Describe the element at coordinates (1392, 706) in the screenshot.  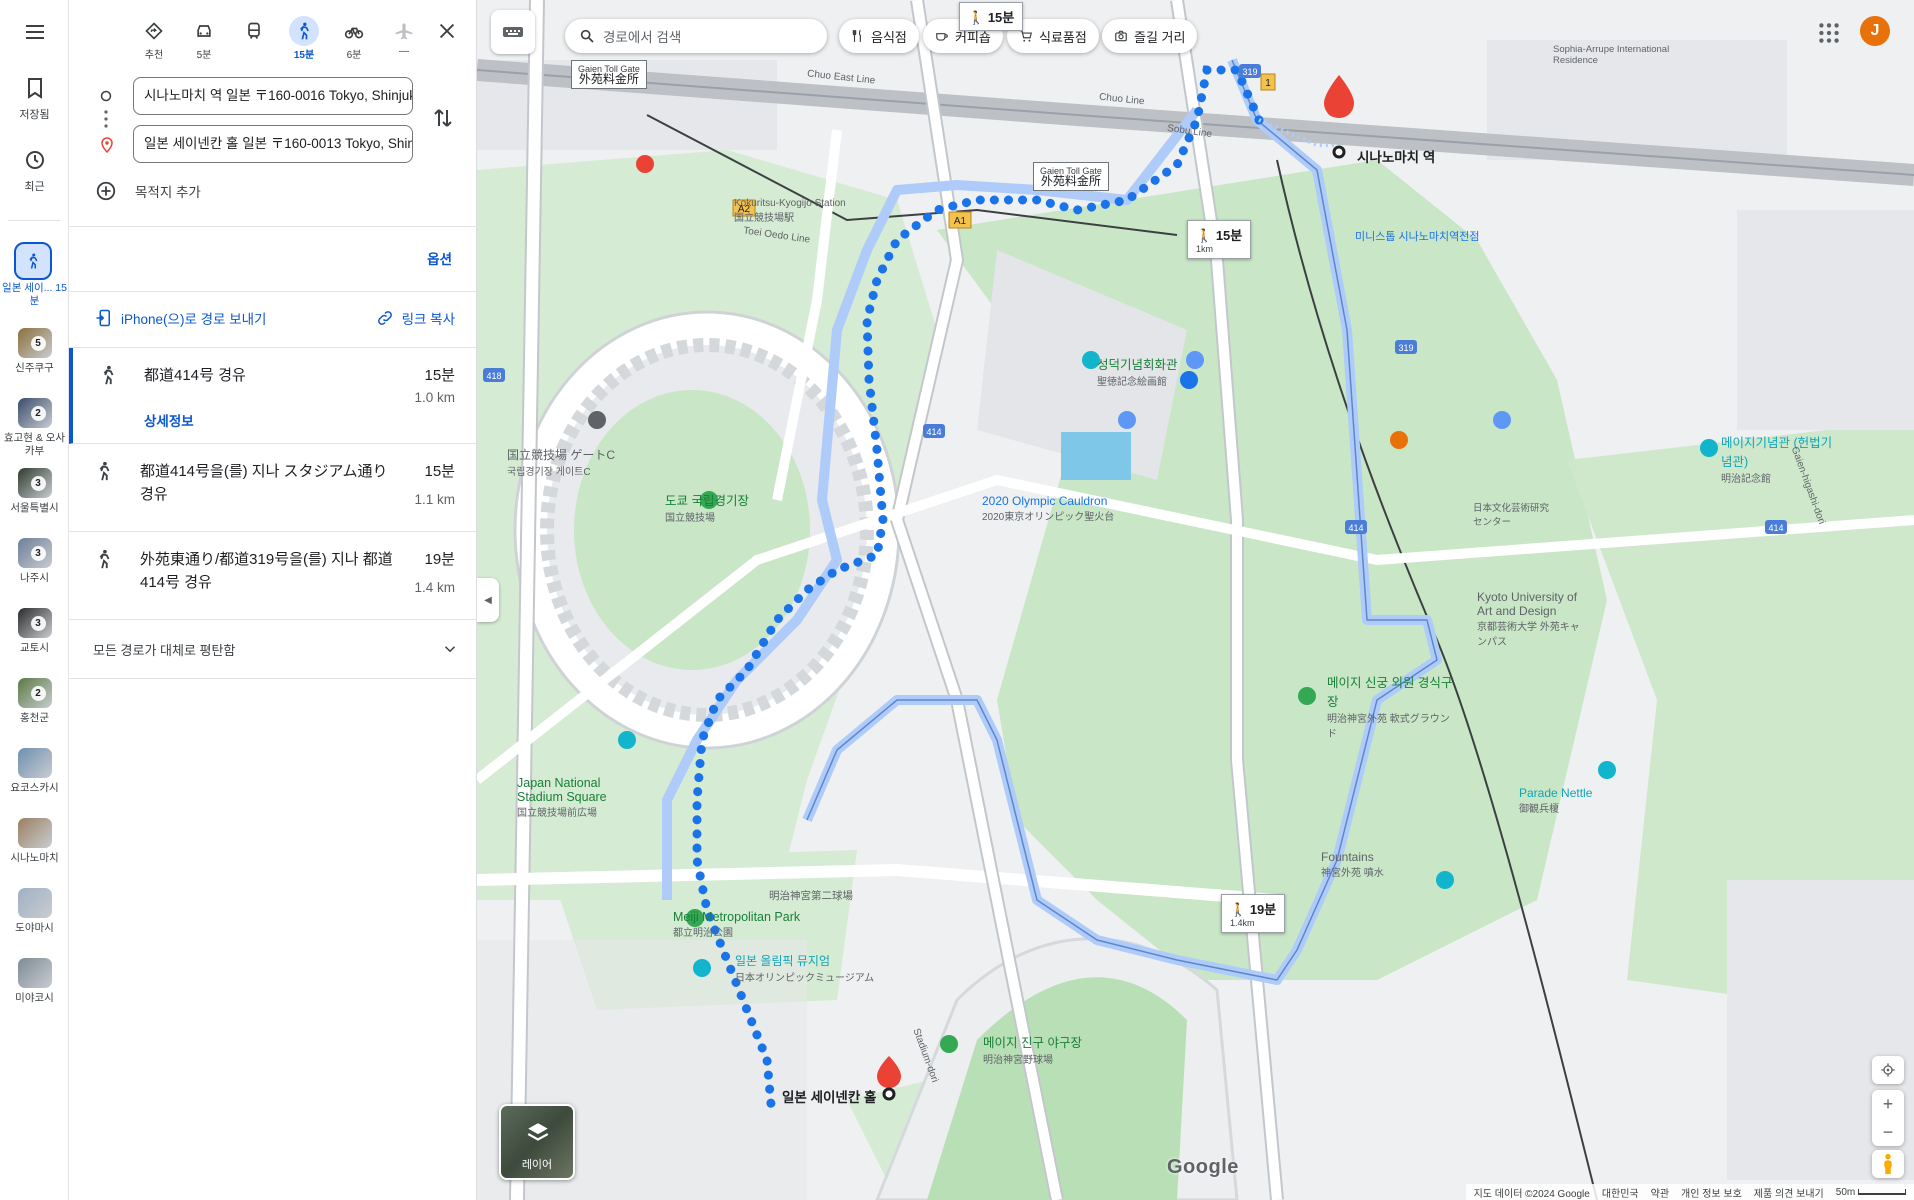
I see `gaien-field-label: 메이지 신궁 외원 경식구장 明治神宮外苑 軟式グラウンド` at that location.